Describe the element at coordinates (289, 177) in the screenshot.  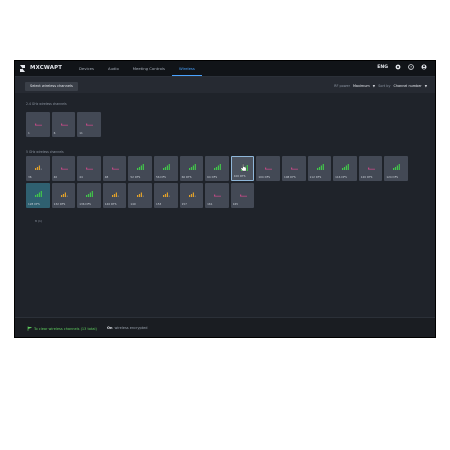
I see `channel-label: 108 DFS` at that location.